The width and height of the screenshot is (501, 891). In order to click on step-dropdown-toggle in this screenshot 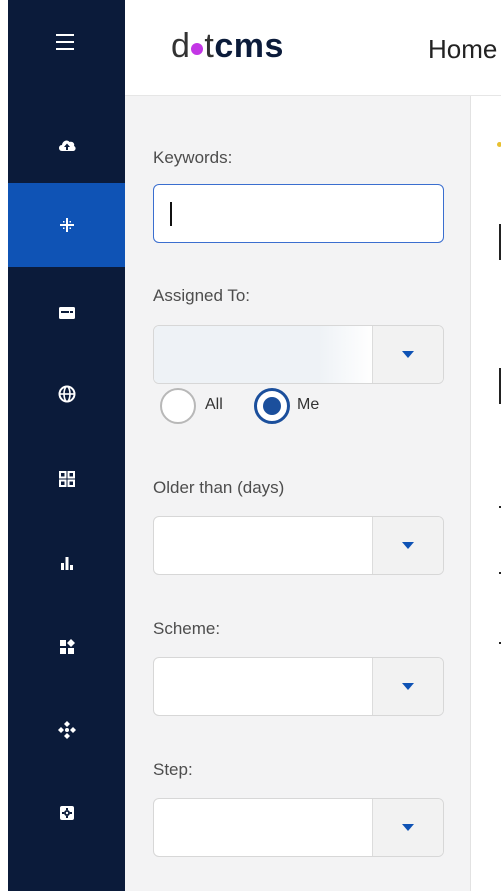, I will do `click(407, 827)`.